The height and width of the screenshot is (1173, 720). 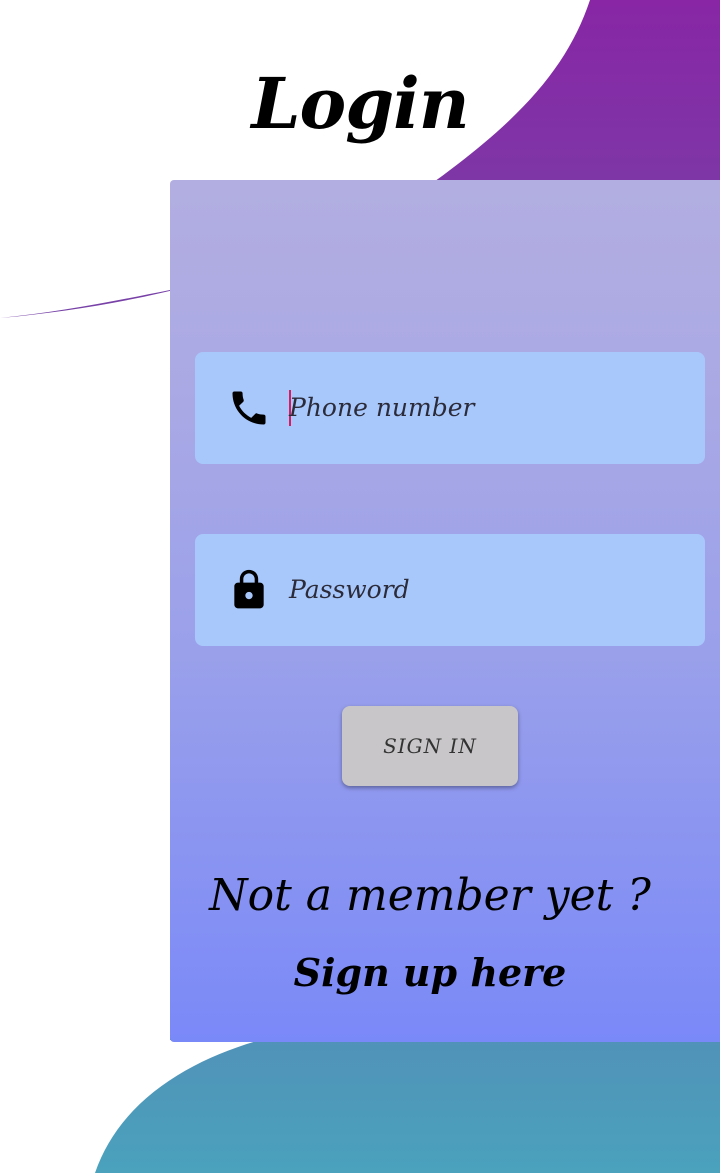 I want to click on phone-number-field: Phone number, so click(x=450, y=408).